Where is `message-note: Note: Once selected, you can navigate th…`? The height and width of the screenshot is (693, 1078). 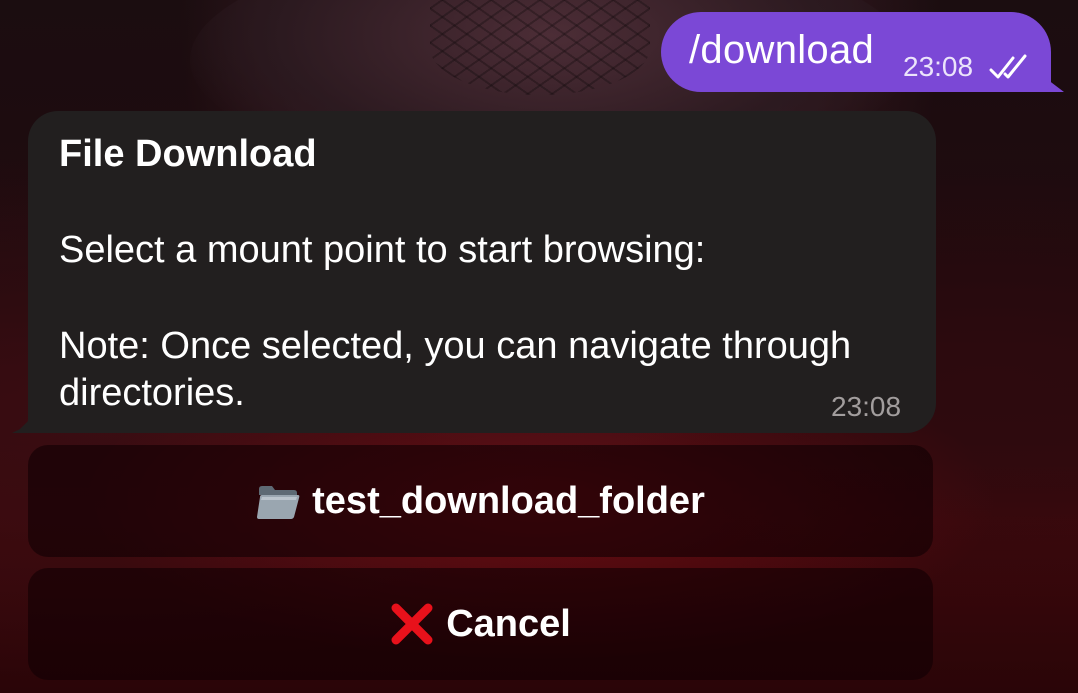
message-note: Note: Once selected, you can navigate th… is located at coordinates (455, 346).